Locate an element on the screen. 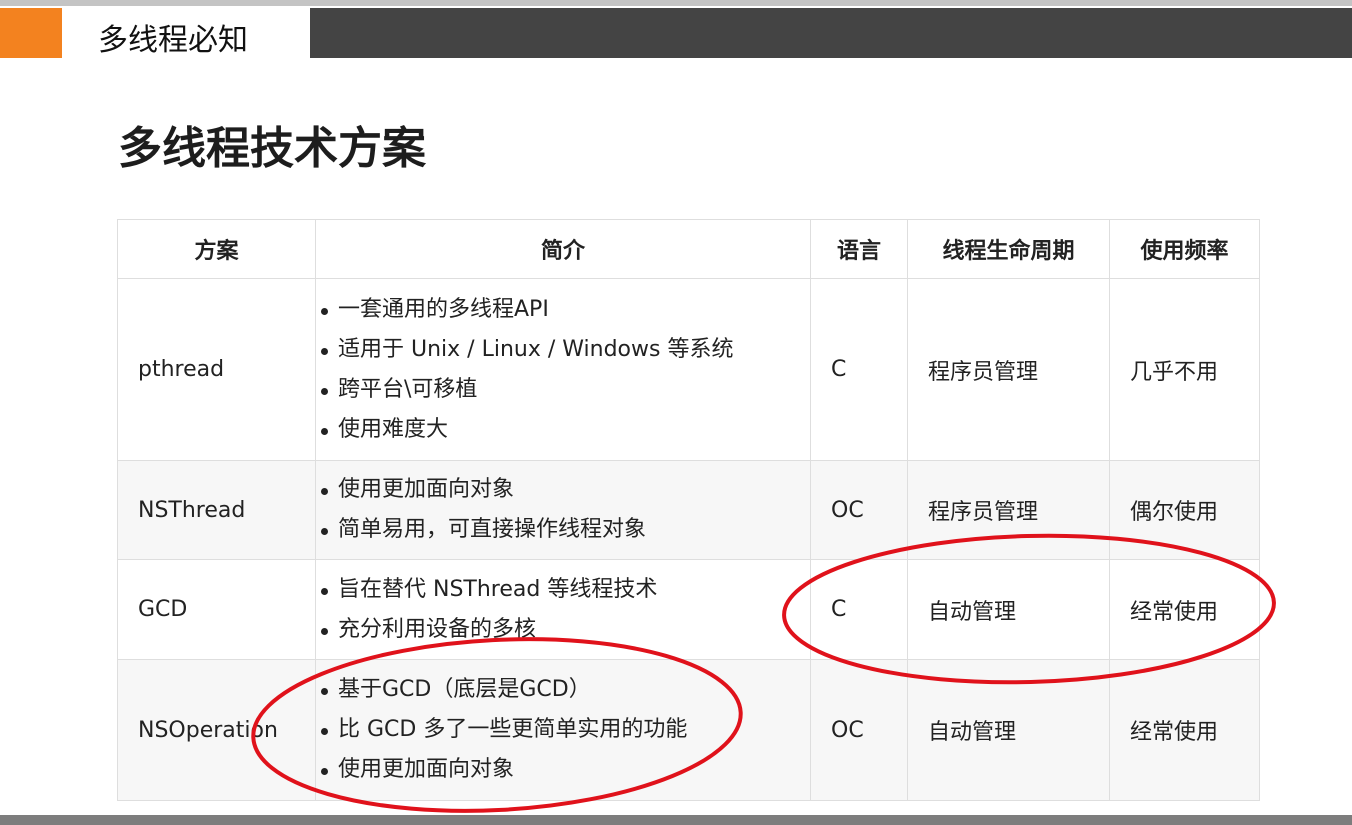  col-header-scheme: 方案 is located at coordinates (216, 249).